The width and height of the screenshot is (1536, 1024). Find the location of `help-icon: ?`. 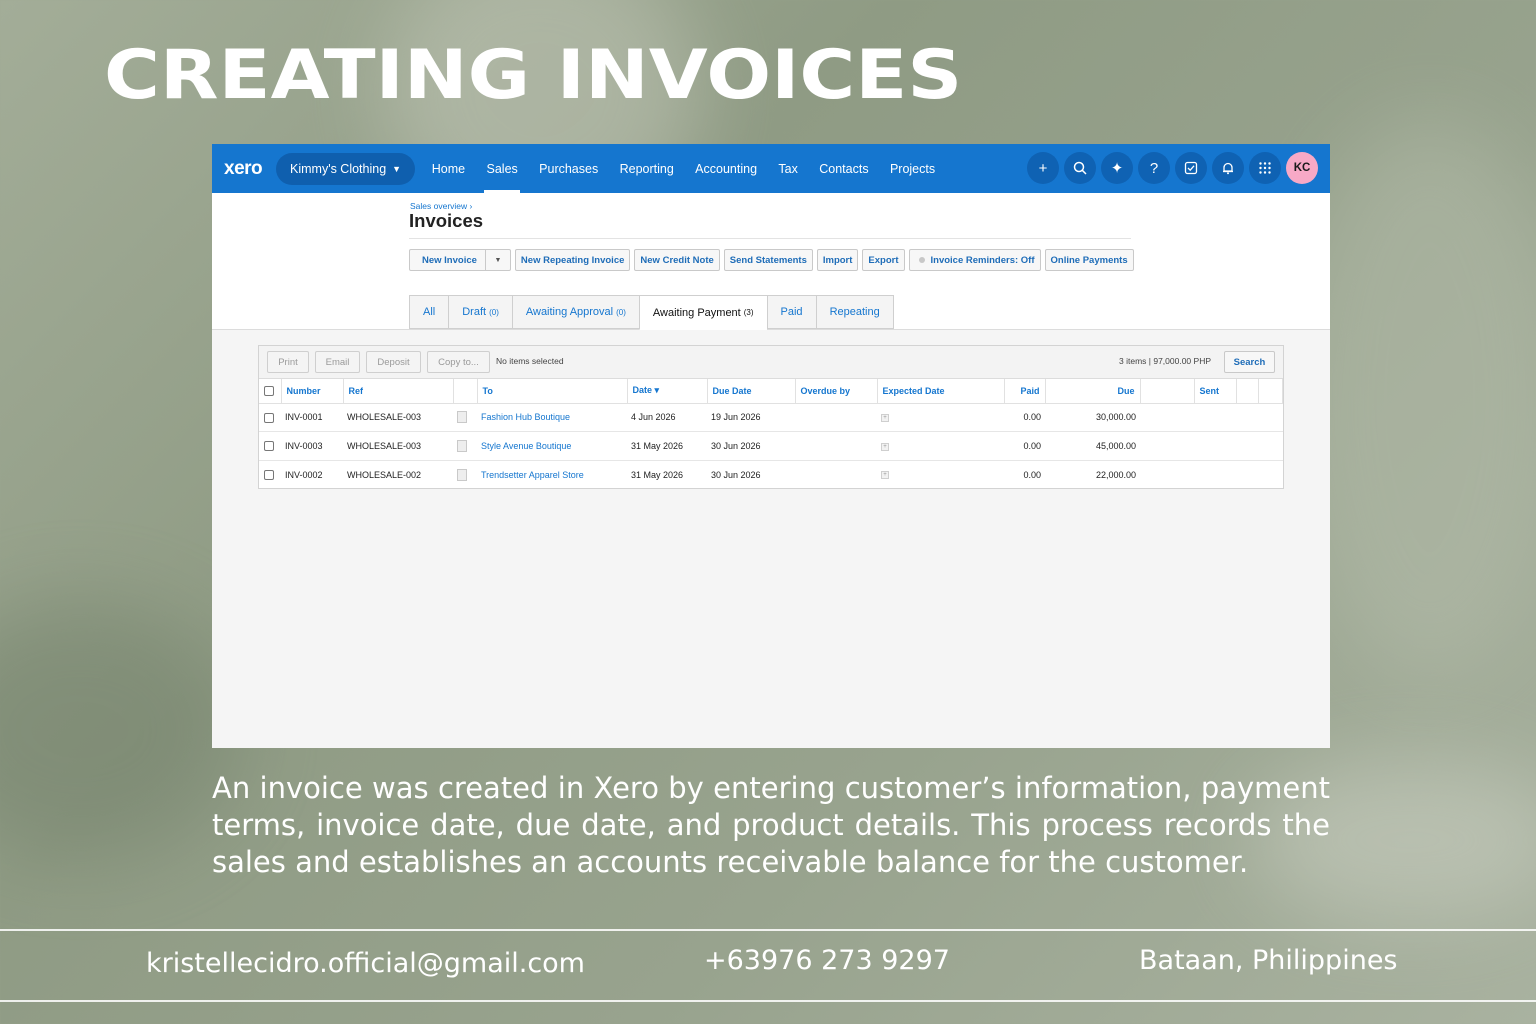

help-icon: ? is located at coordinates (1154, 168).